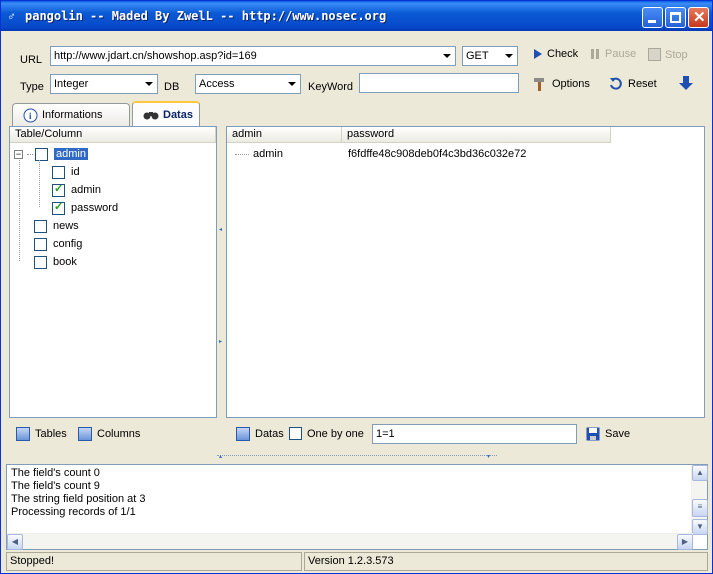 Image resolution: width=713 pixels, height=574 pixels. Describe the element at coordinates (151, 116) in the screenshot. I see `binoculars-icon` at that location.